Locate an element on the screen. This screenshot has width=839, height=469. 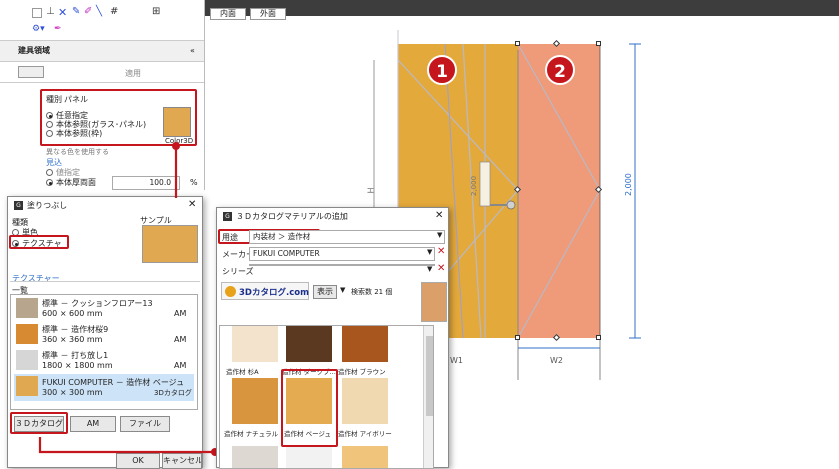
use-select: 内装材 ＞ 造作材 is located at coordinates (347, 237).